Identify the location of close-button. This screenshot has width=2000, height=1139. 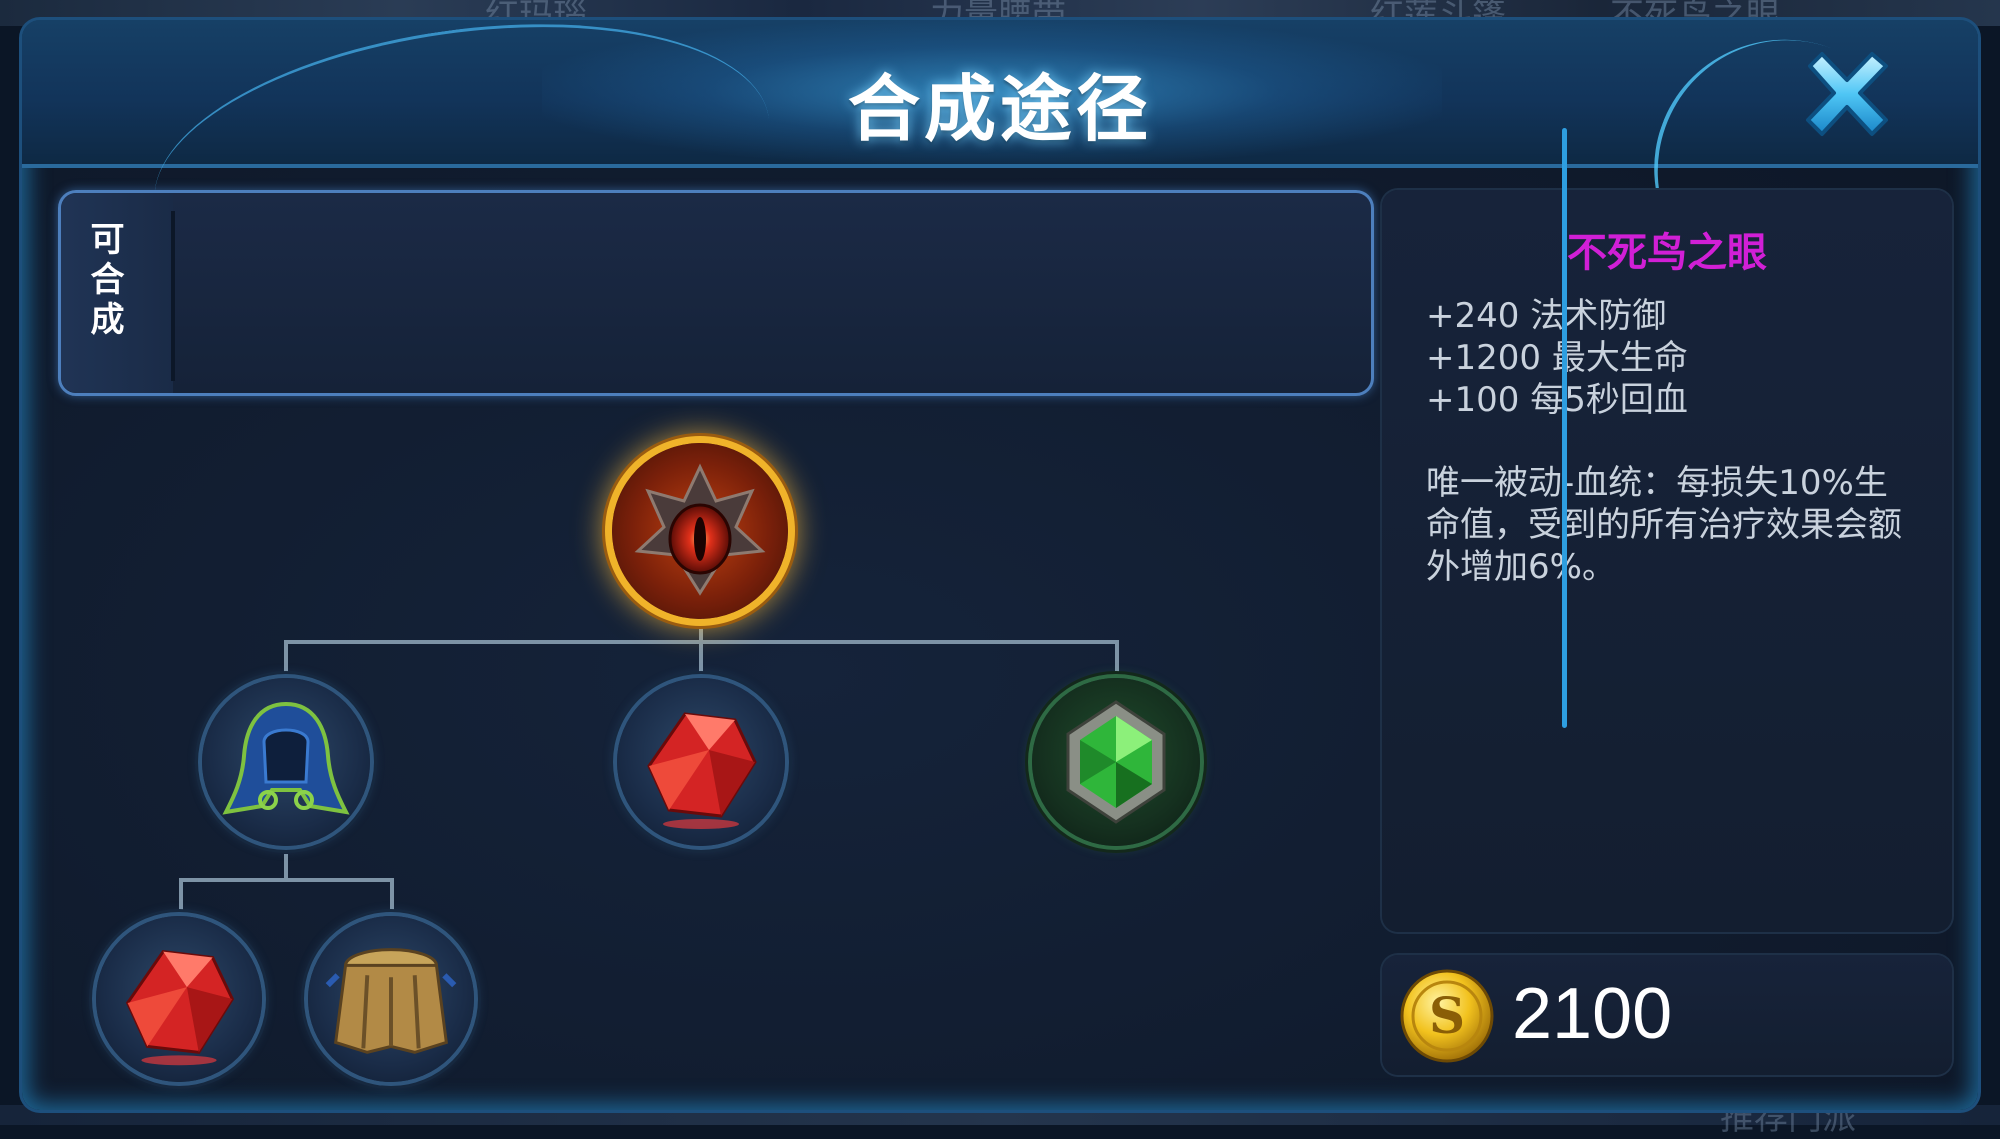
(1847, 95).